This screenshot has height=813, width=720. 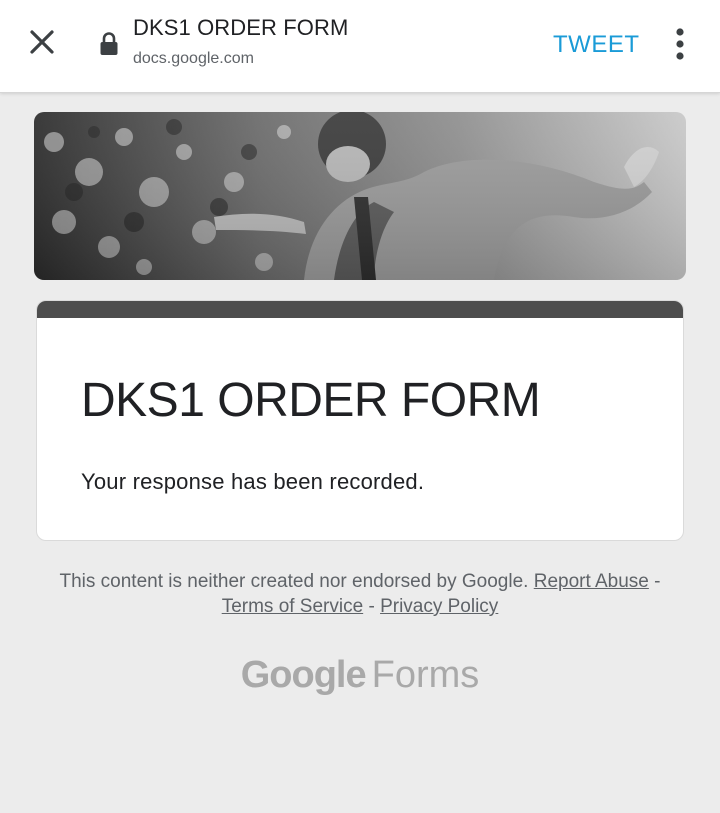 I want to click on page-url: docs.google.com, so click(x=193, y=58).